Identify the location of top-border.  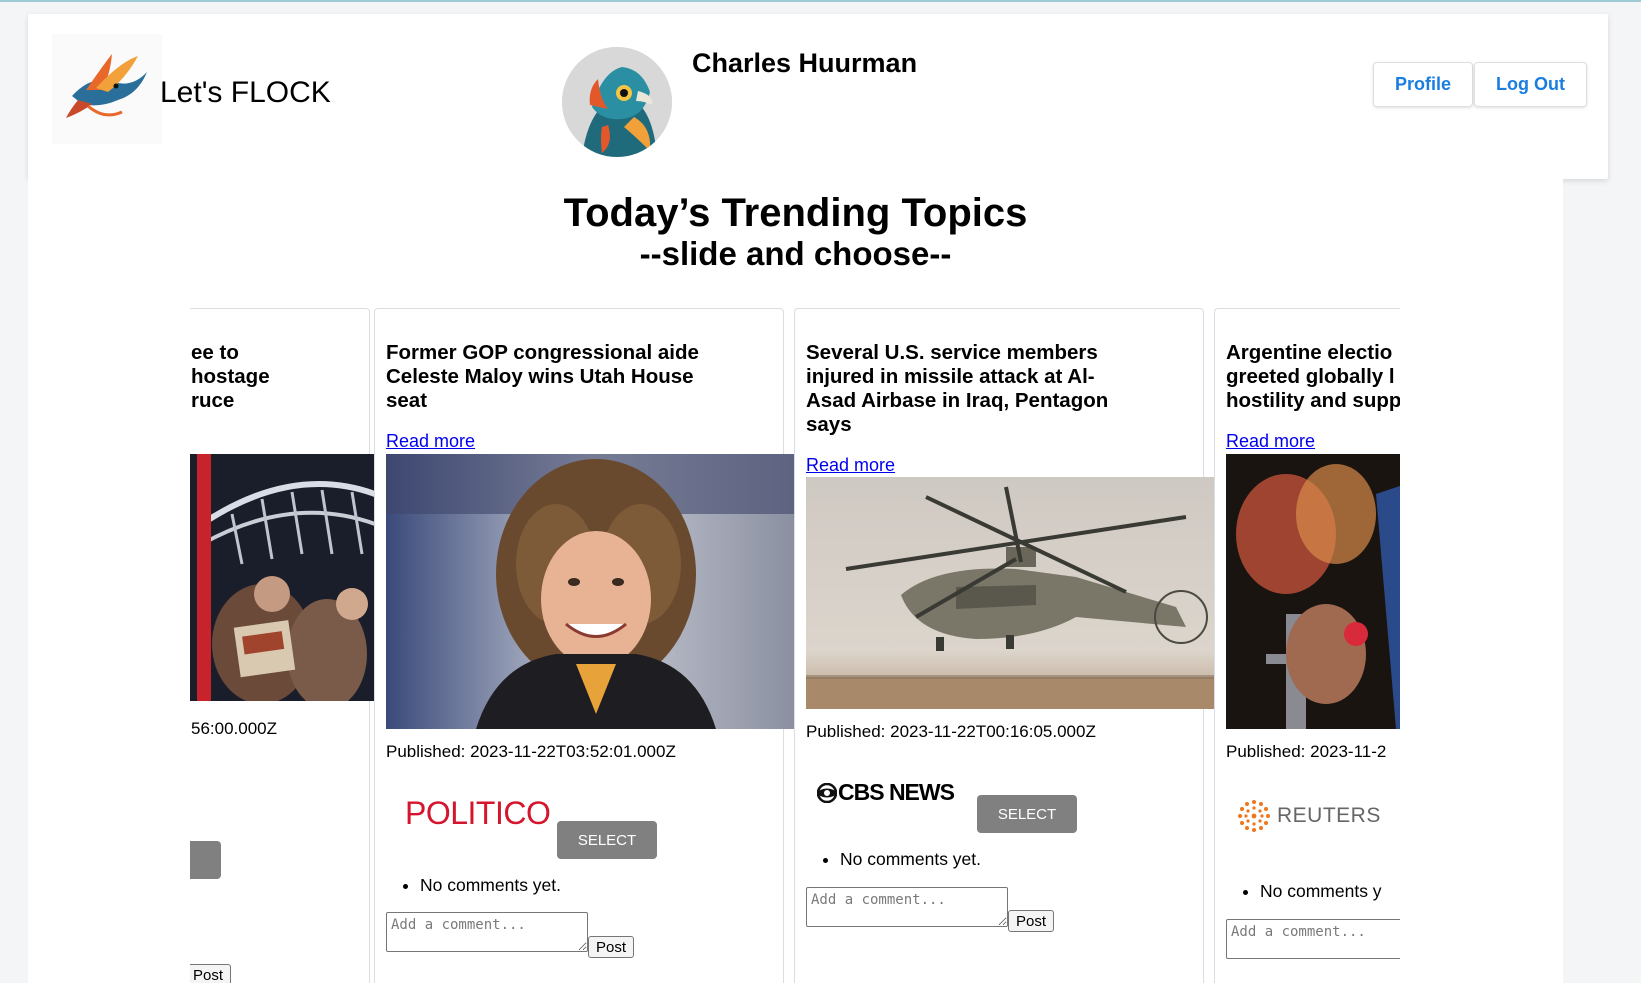
(820, 1).